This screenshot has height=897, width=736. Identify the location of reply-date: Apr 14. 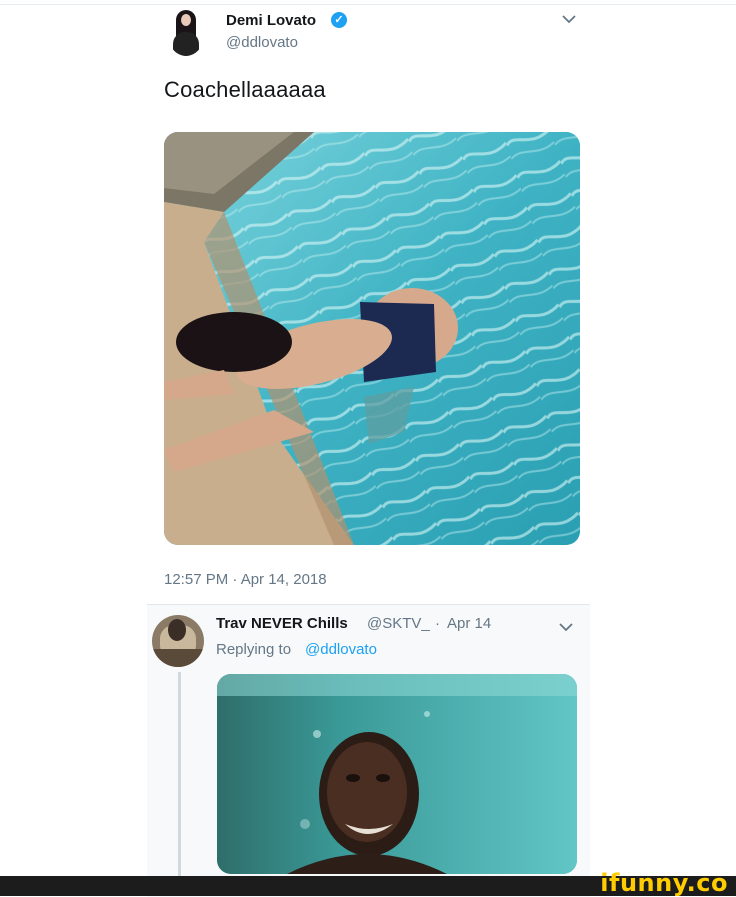
(469, 623).